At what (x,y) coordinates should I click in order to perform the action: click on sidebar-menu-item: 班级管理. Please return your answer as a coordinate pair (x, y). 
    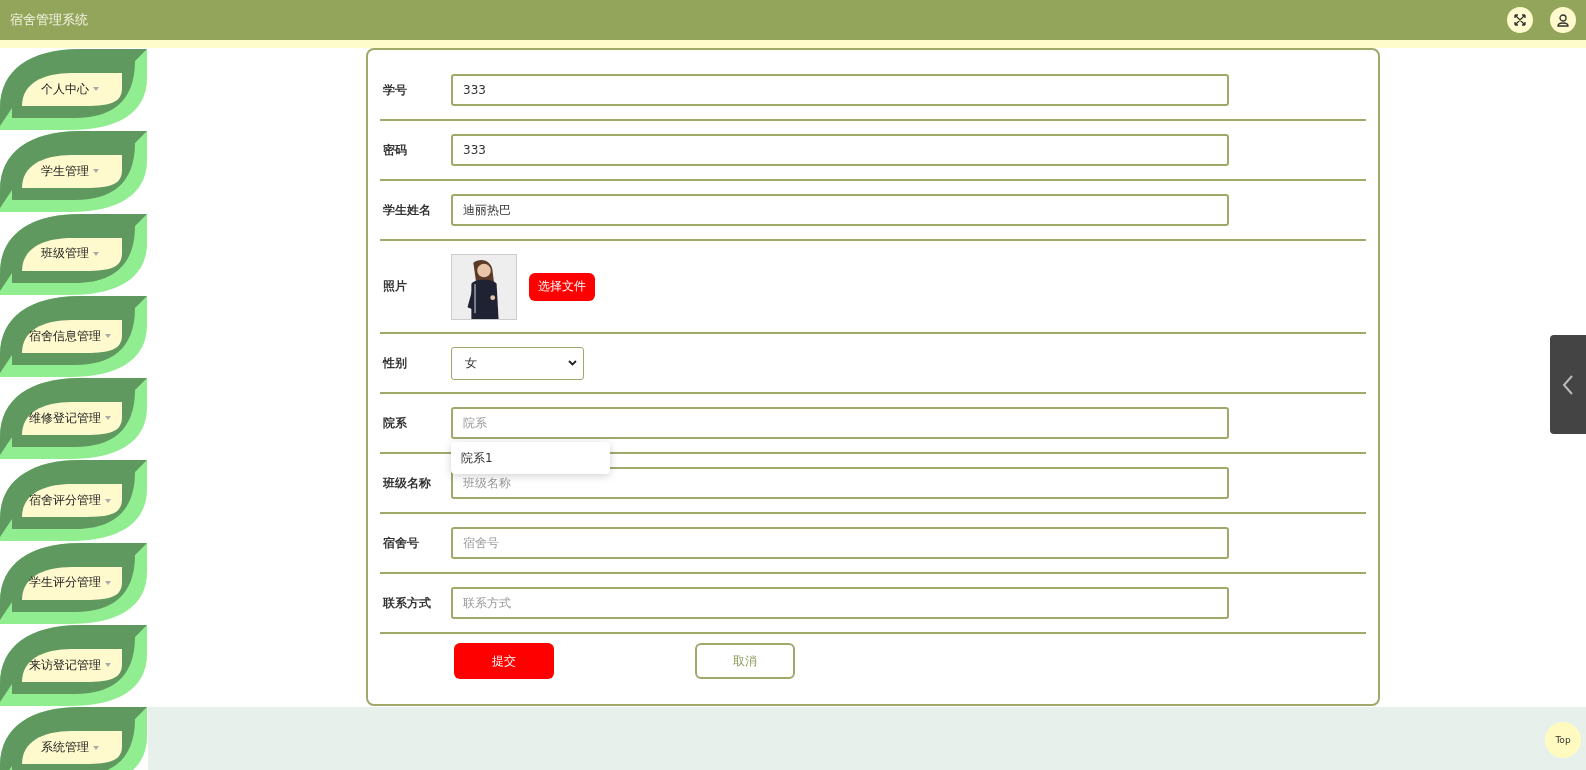
    Looking at the image, I should click on (74, 253).